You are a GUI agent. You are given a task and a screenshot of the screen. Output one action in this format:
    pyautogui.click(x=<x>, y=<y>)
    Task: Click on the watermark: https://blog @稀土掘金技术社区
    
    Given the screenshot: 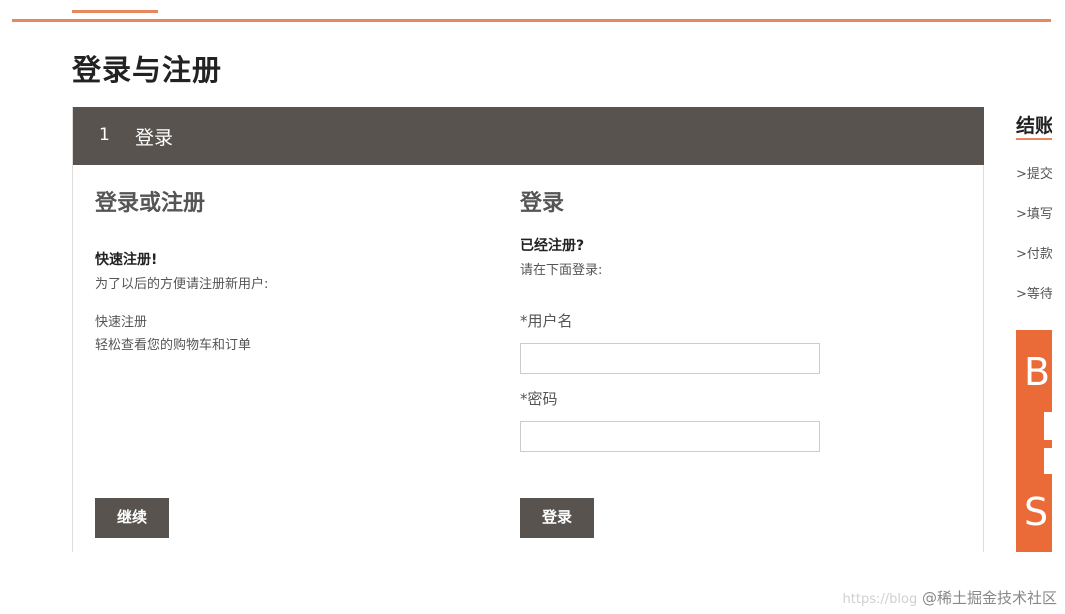 What is the action you would take?
    pyautogui.click(x=950, y=597)
    